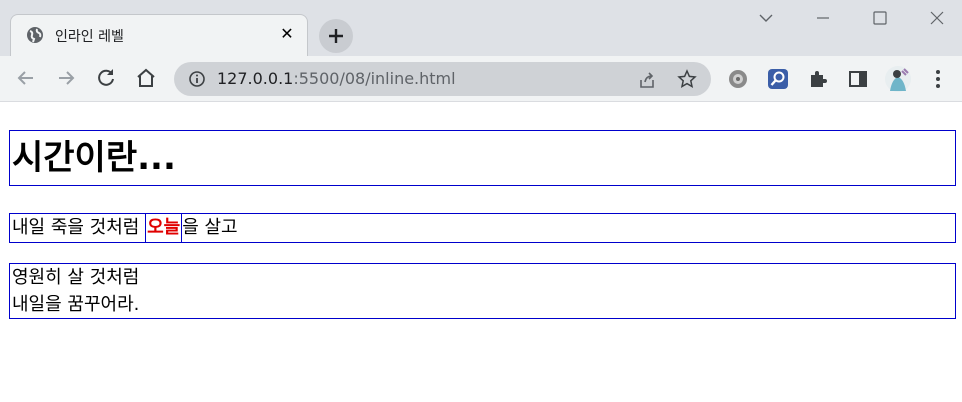 The height and width of the screenshot is (402, 962). I want to click on tab-title: 인라인 레벨, so click(89, 37).